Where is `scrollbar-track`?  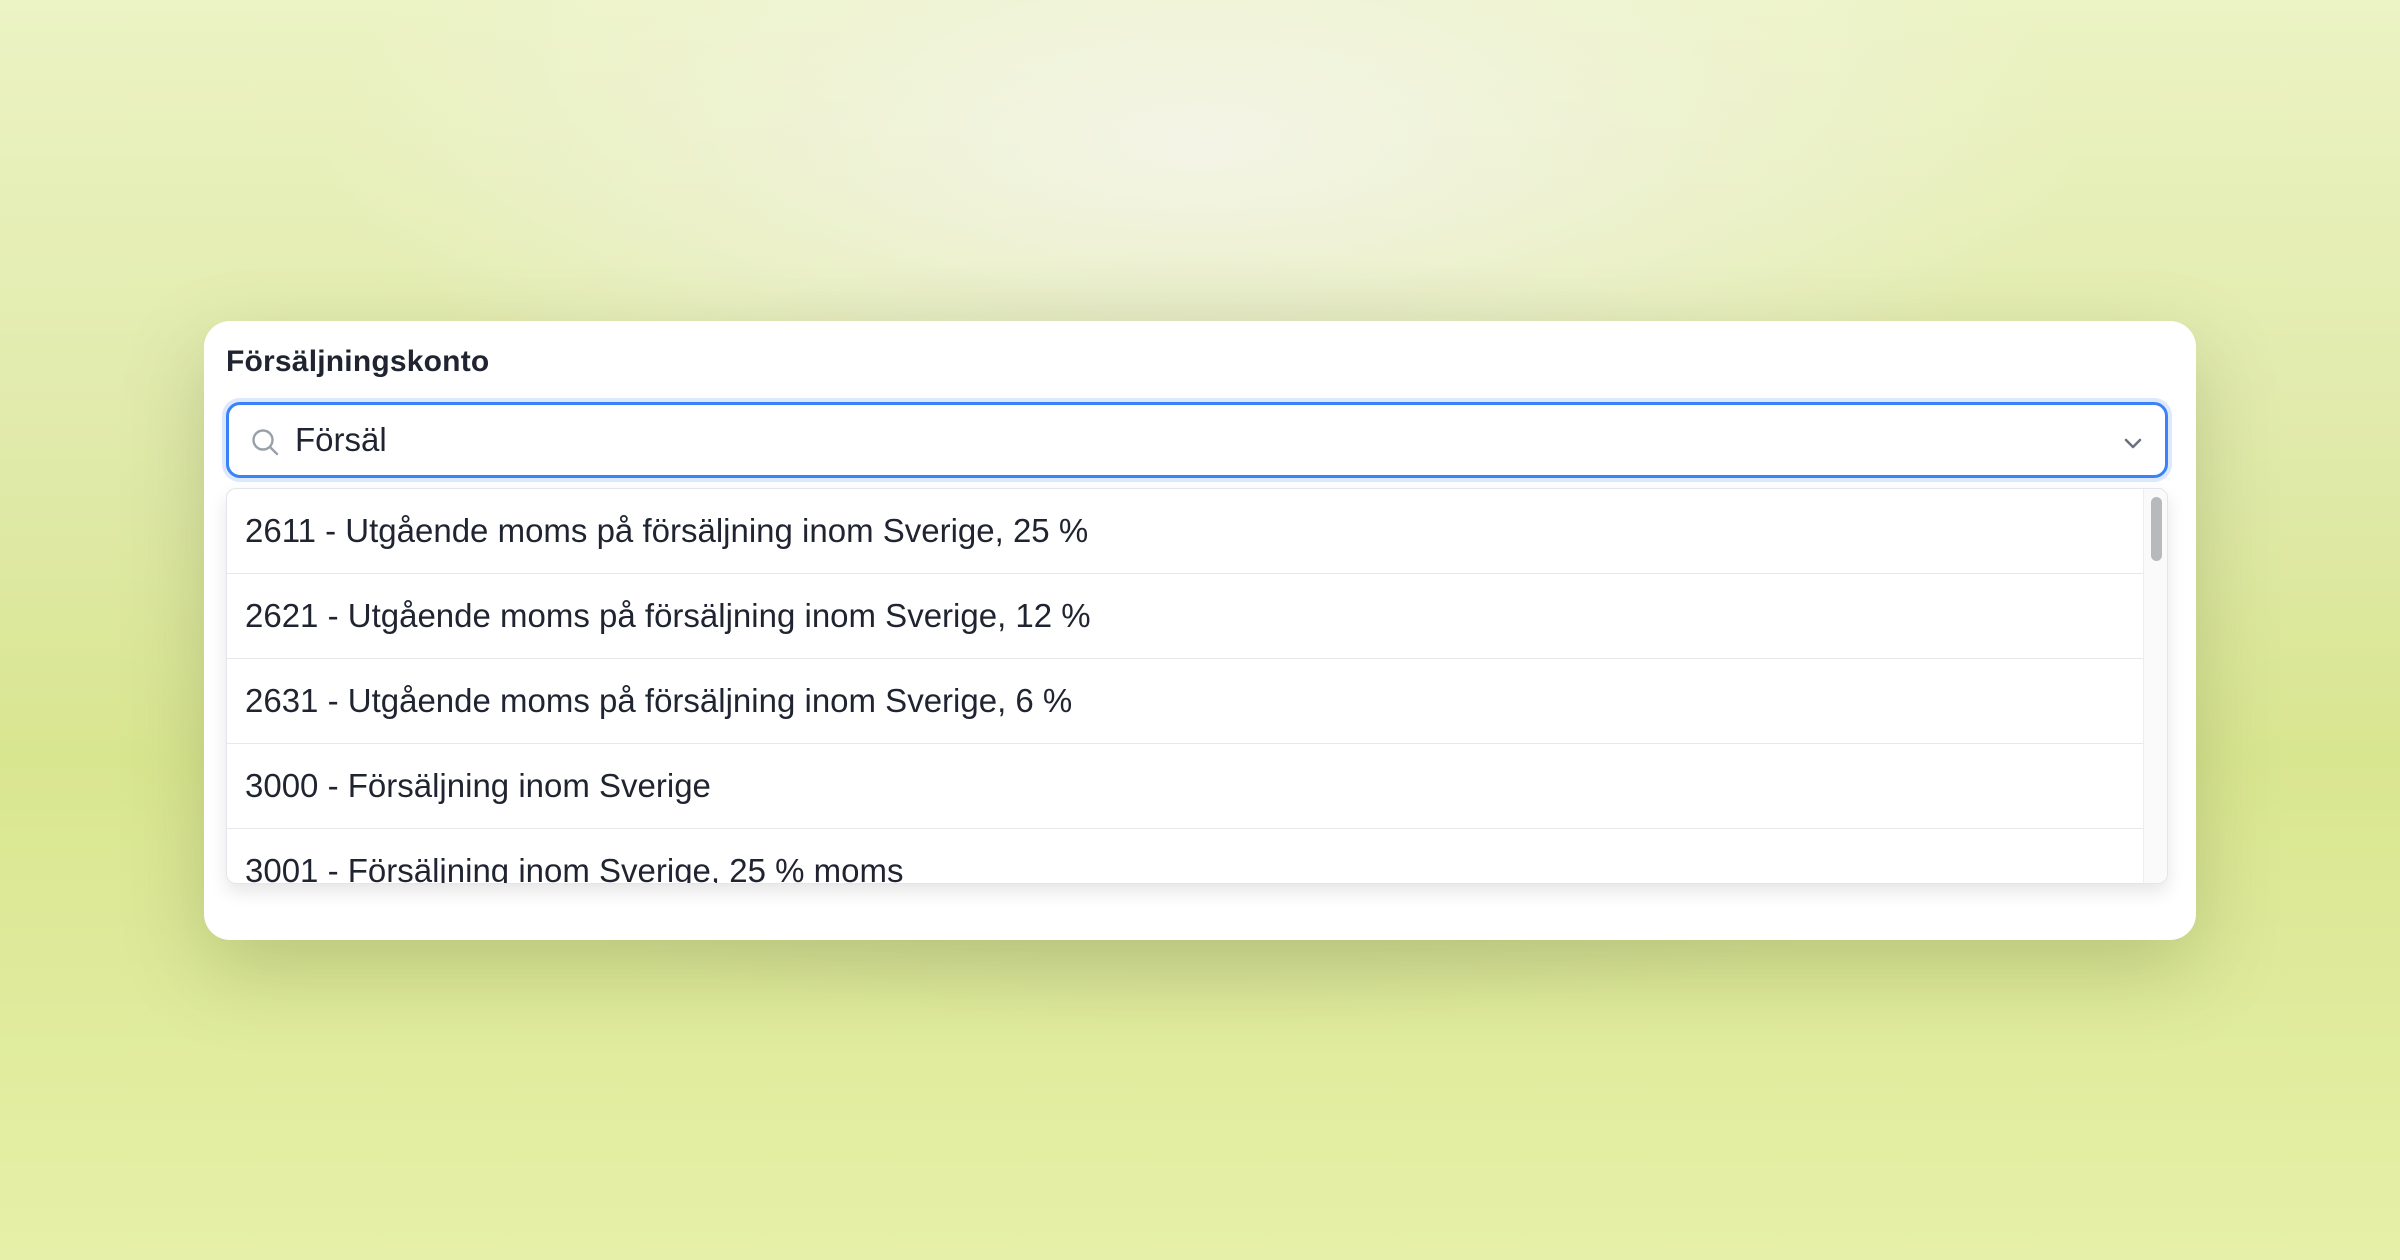 scrollbar-track is located at coordinates (2155, 686).